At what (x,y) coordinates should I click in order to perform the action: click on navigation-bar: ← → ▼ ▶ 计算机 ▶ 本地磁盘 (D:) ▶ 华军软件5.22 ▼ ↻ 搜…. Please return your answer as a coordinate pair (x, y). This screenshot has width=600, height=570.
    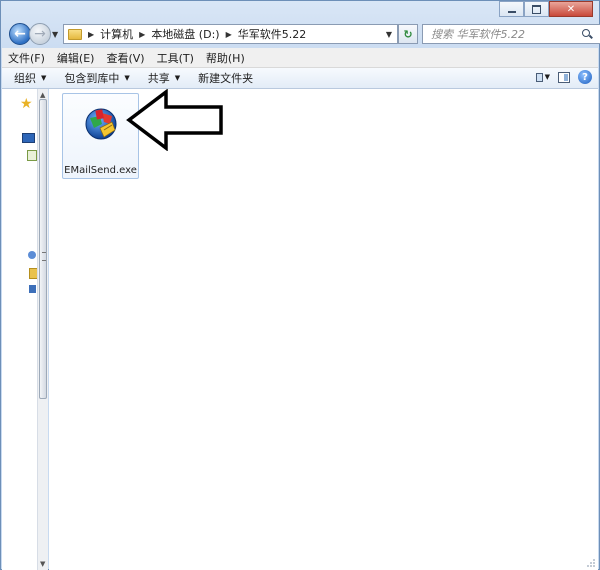
    Looking at the image, I should click on (304, 35).